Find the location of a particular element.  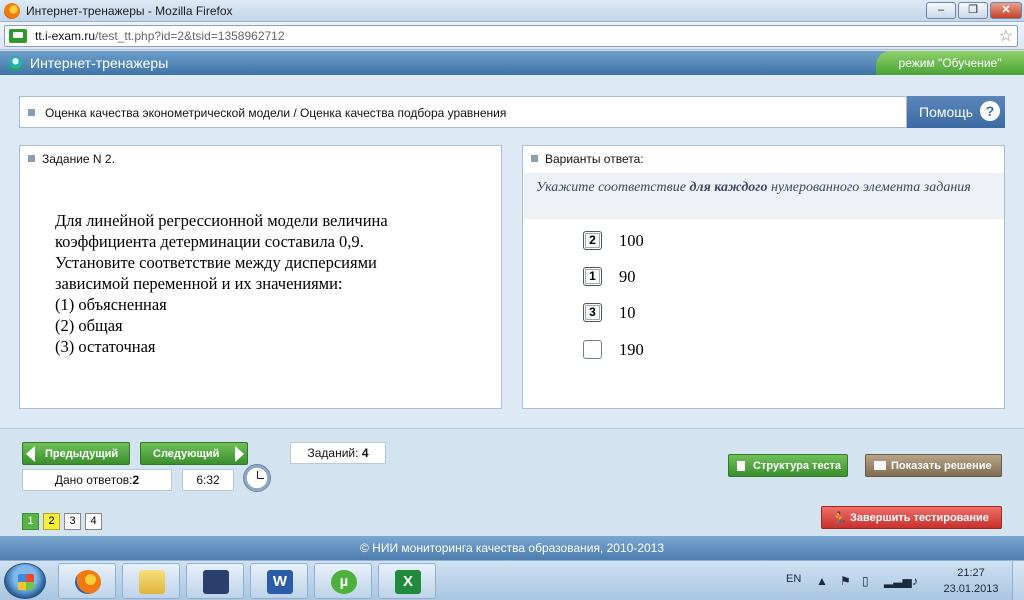

page-button-3: 3 is located at coordinates (72, 521).